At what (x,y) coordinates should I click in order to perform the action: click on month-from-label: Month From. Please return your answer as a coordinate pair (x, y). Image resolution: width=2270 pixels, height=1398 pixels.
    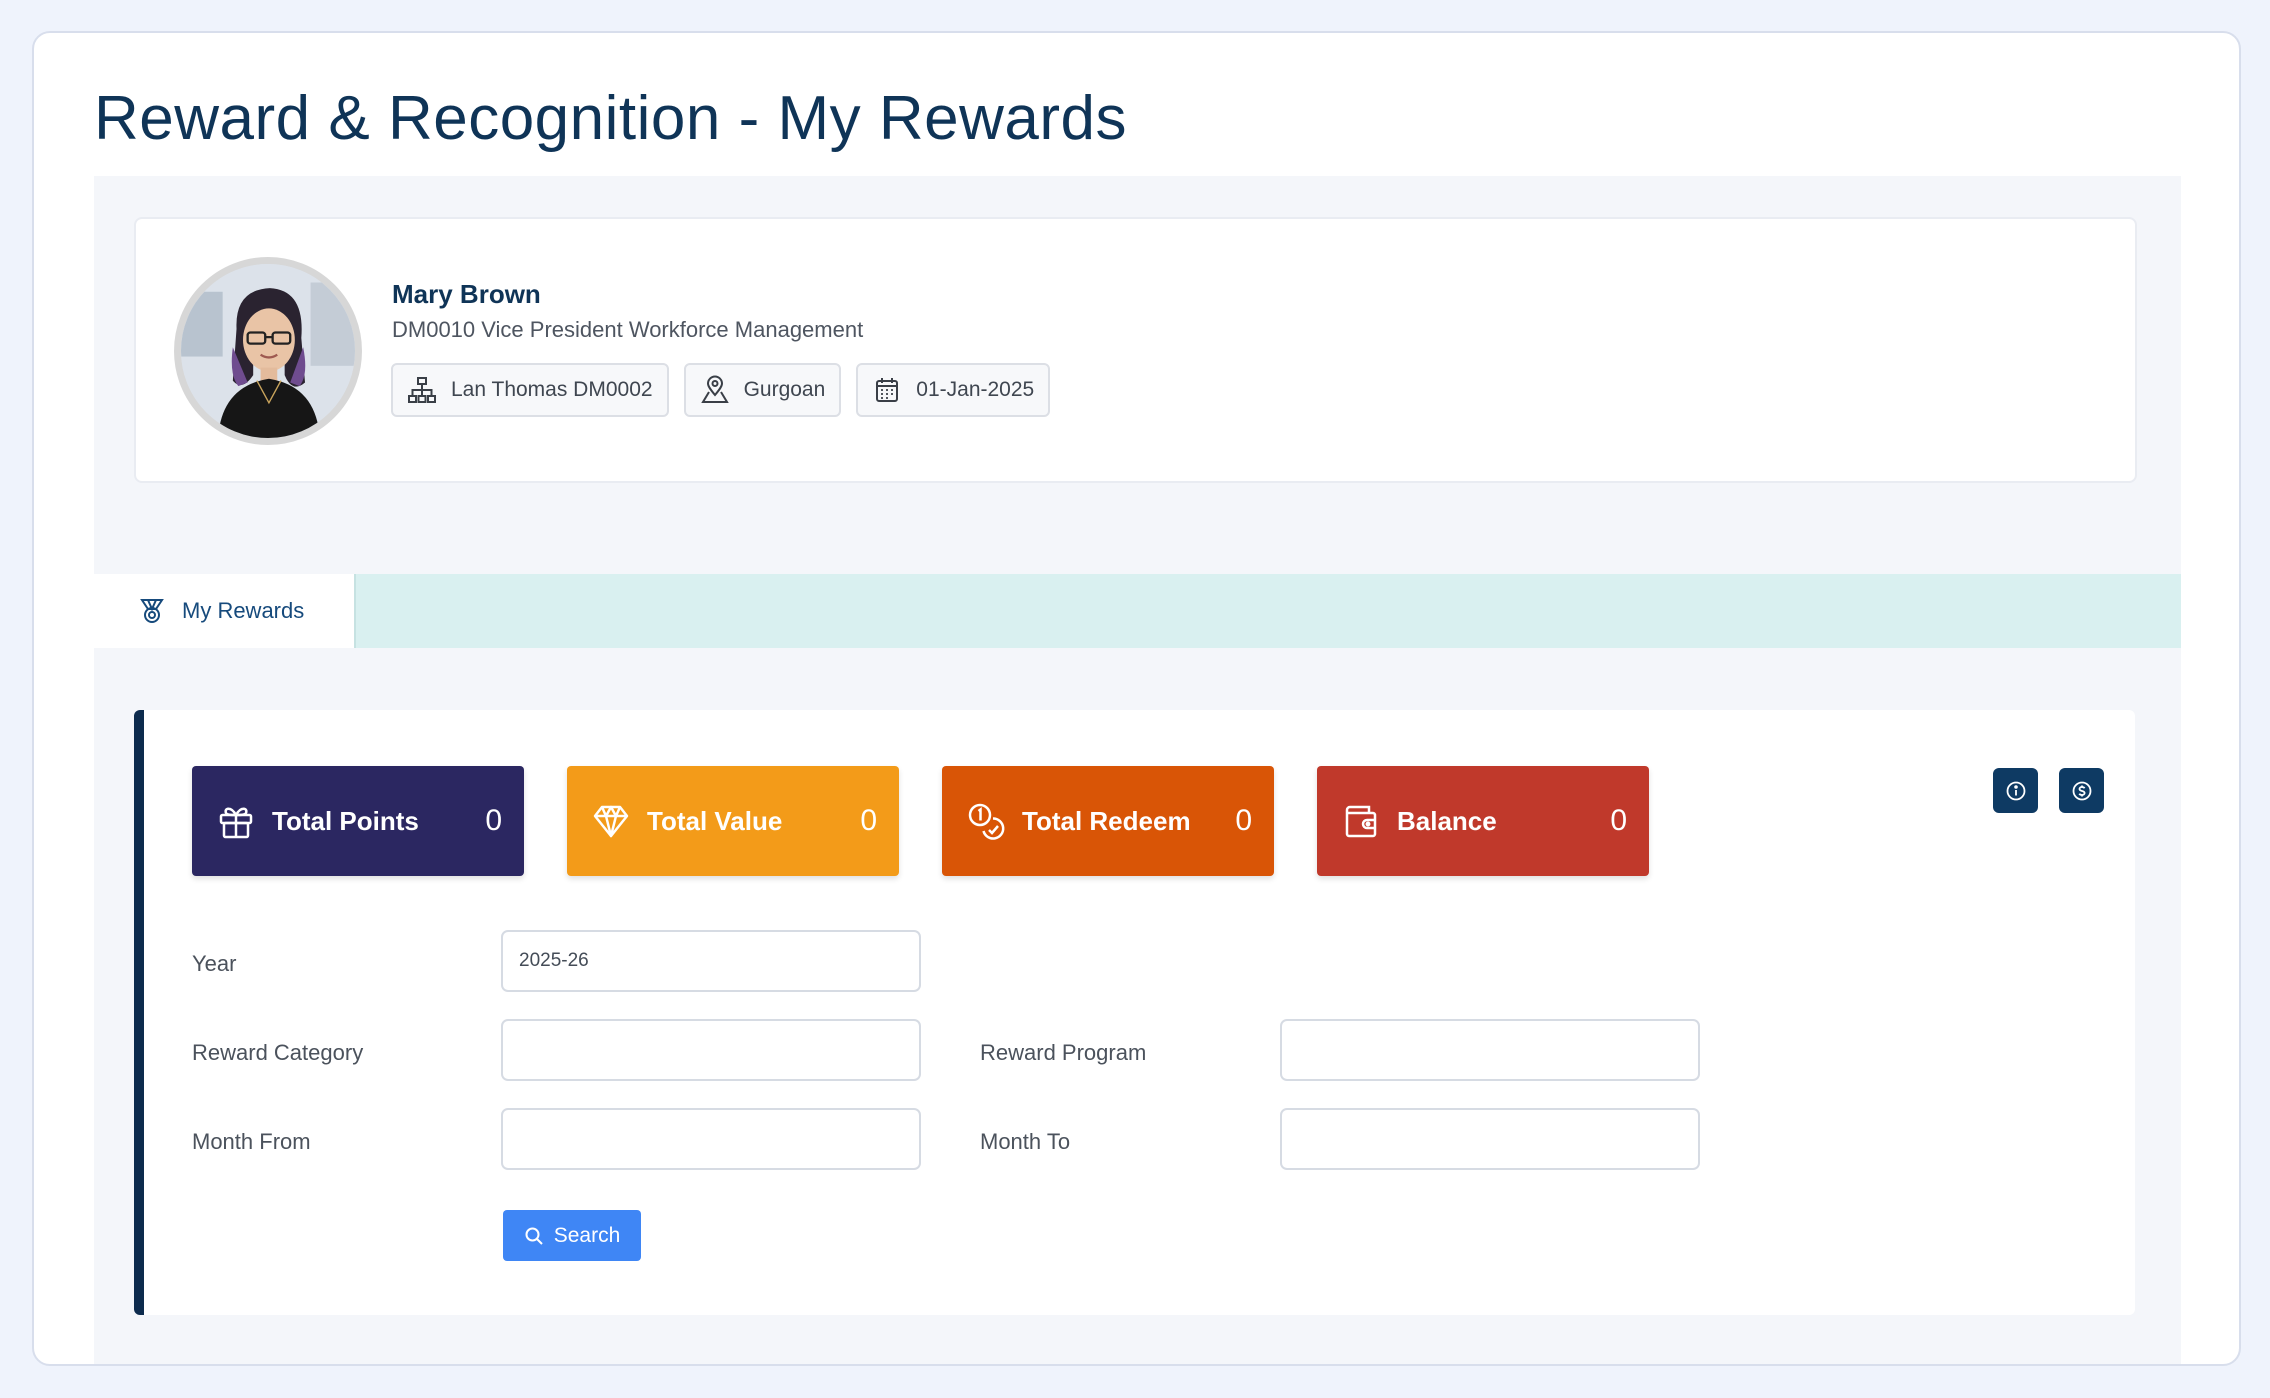
    Looking at the image, I should click on (251, 1141).